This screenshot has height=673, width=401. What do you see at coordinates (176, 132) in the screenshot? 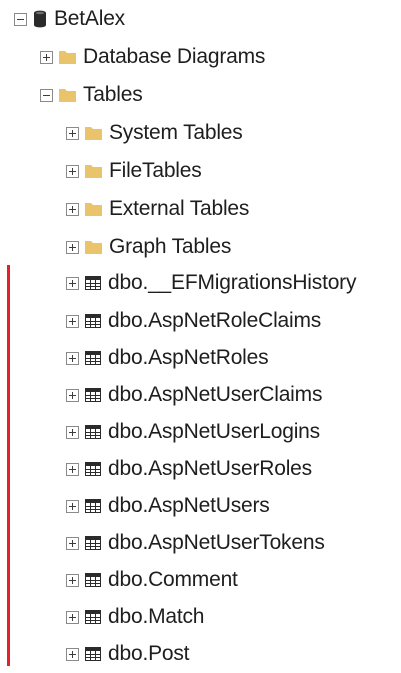
I see `folder-label: System Tables` at bounding box center [176, 132].